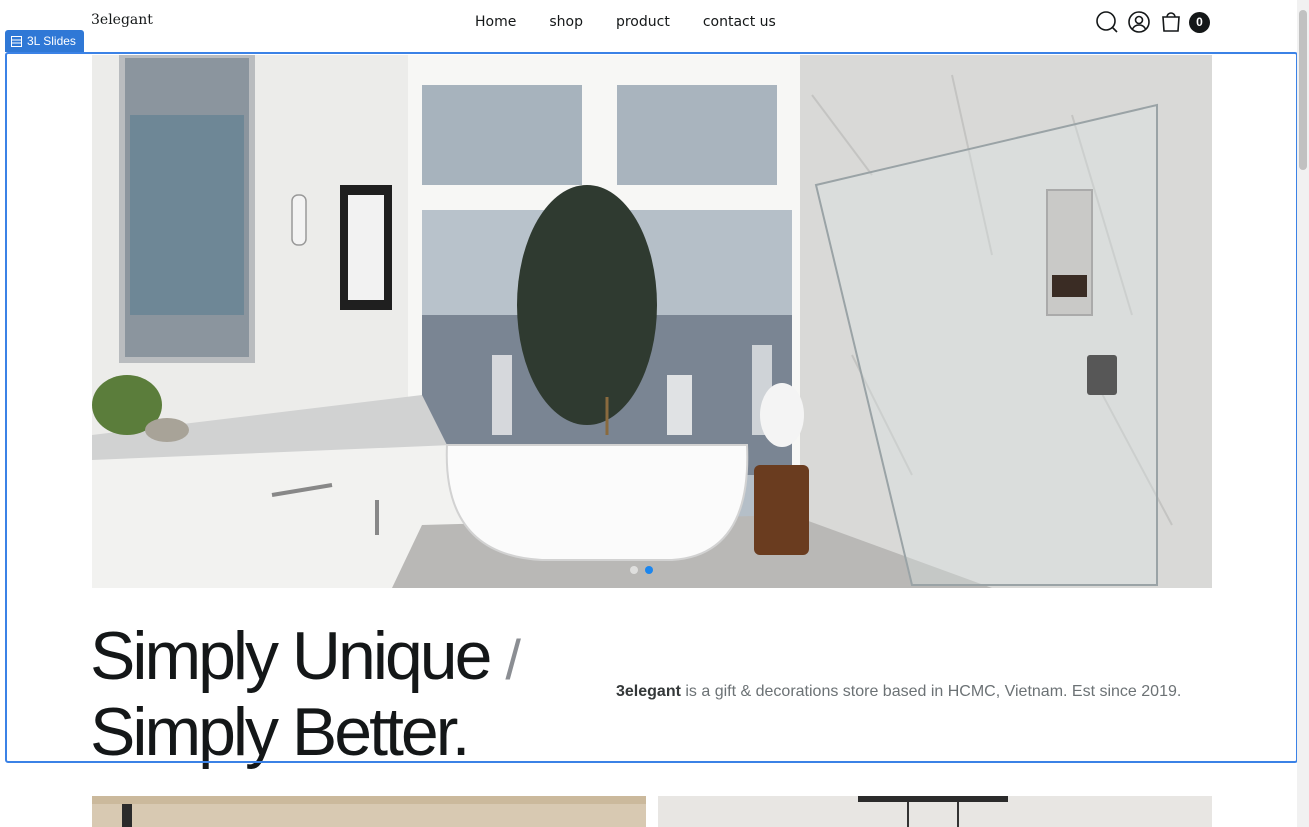 The image size is (1309, 827). What do you see at coordinates (1107, 22) in the screenshot?
I see `search-icon` at bounding box center [1107, 22].